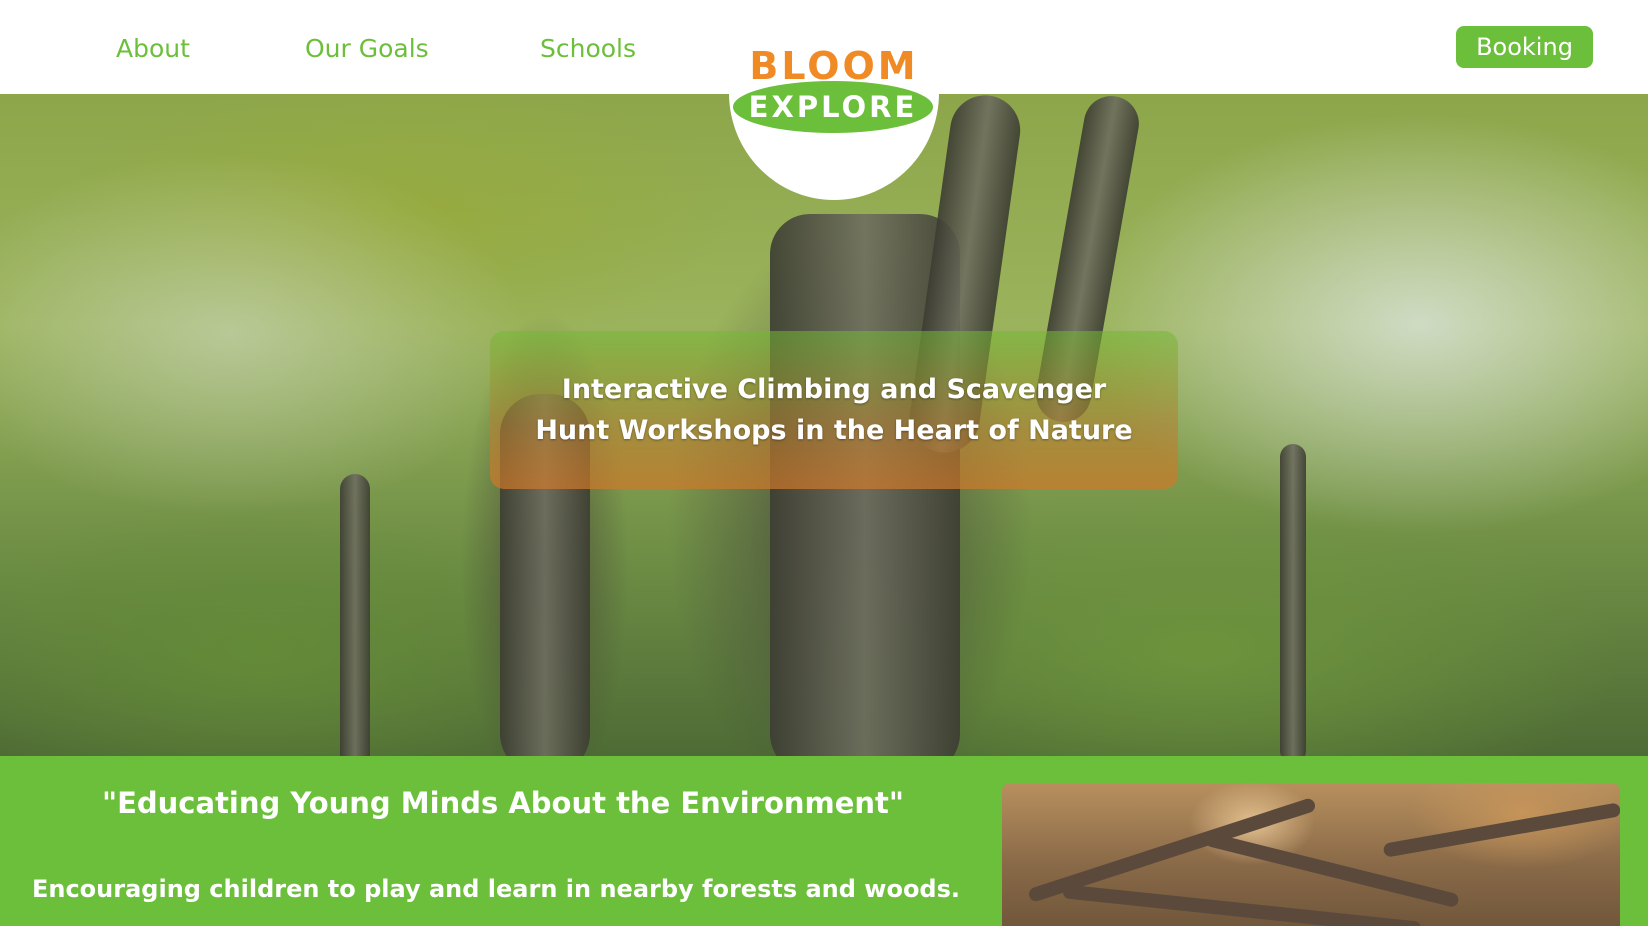  I want to click on logo-badge: EXPLORE, so click(833, 107).